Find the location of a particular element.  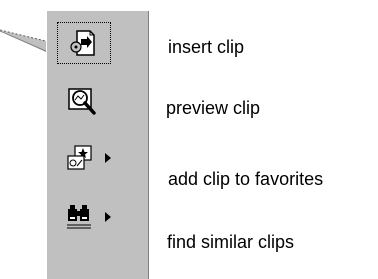

find-similar-clips-label: find similar clips is located at coordinates (231, 242).